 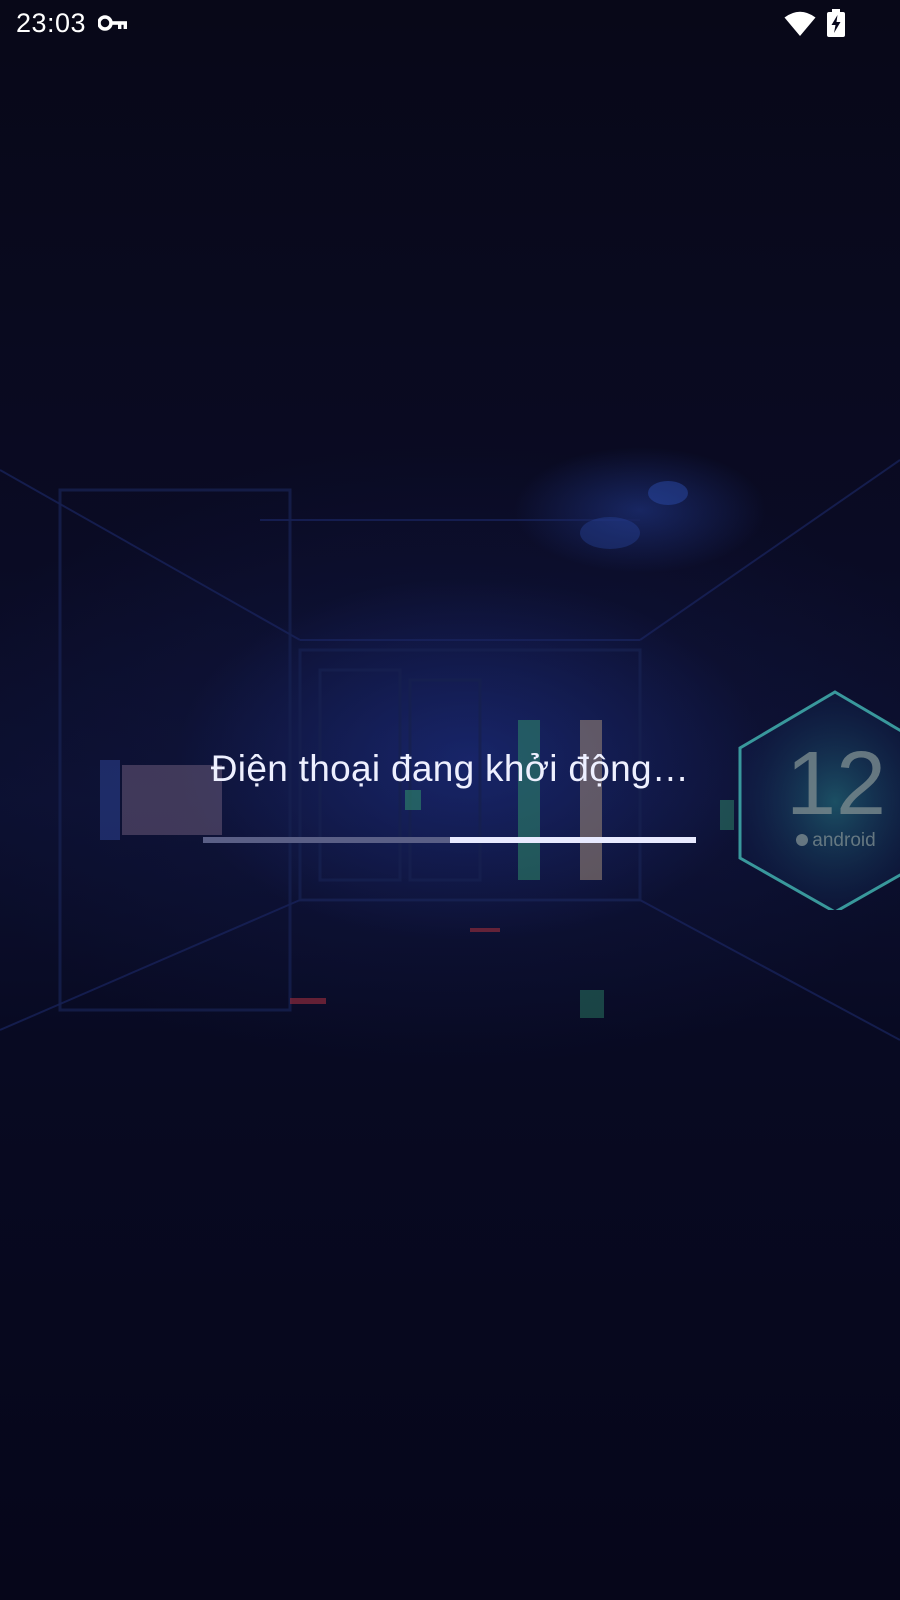 What do you see at coordinates (800, 23) in the screenshot?
I see `wifi-icon` at bounding box center [800, 23].